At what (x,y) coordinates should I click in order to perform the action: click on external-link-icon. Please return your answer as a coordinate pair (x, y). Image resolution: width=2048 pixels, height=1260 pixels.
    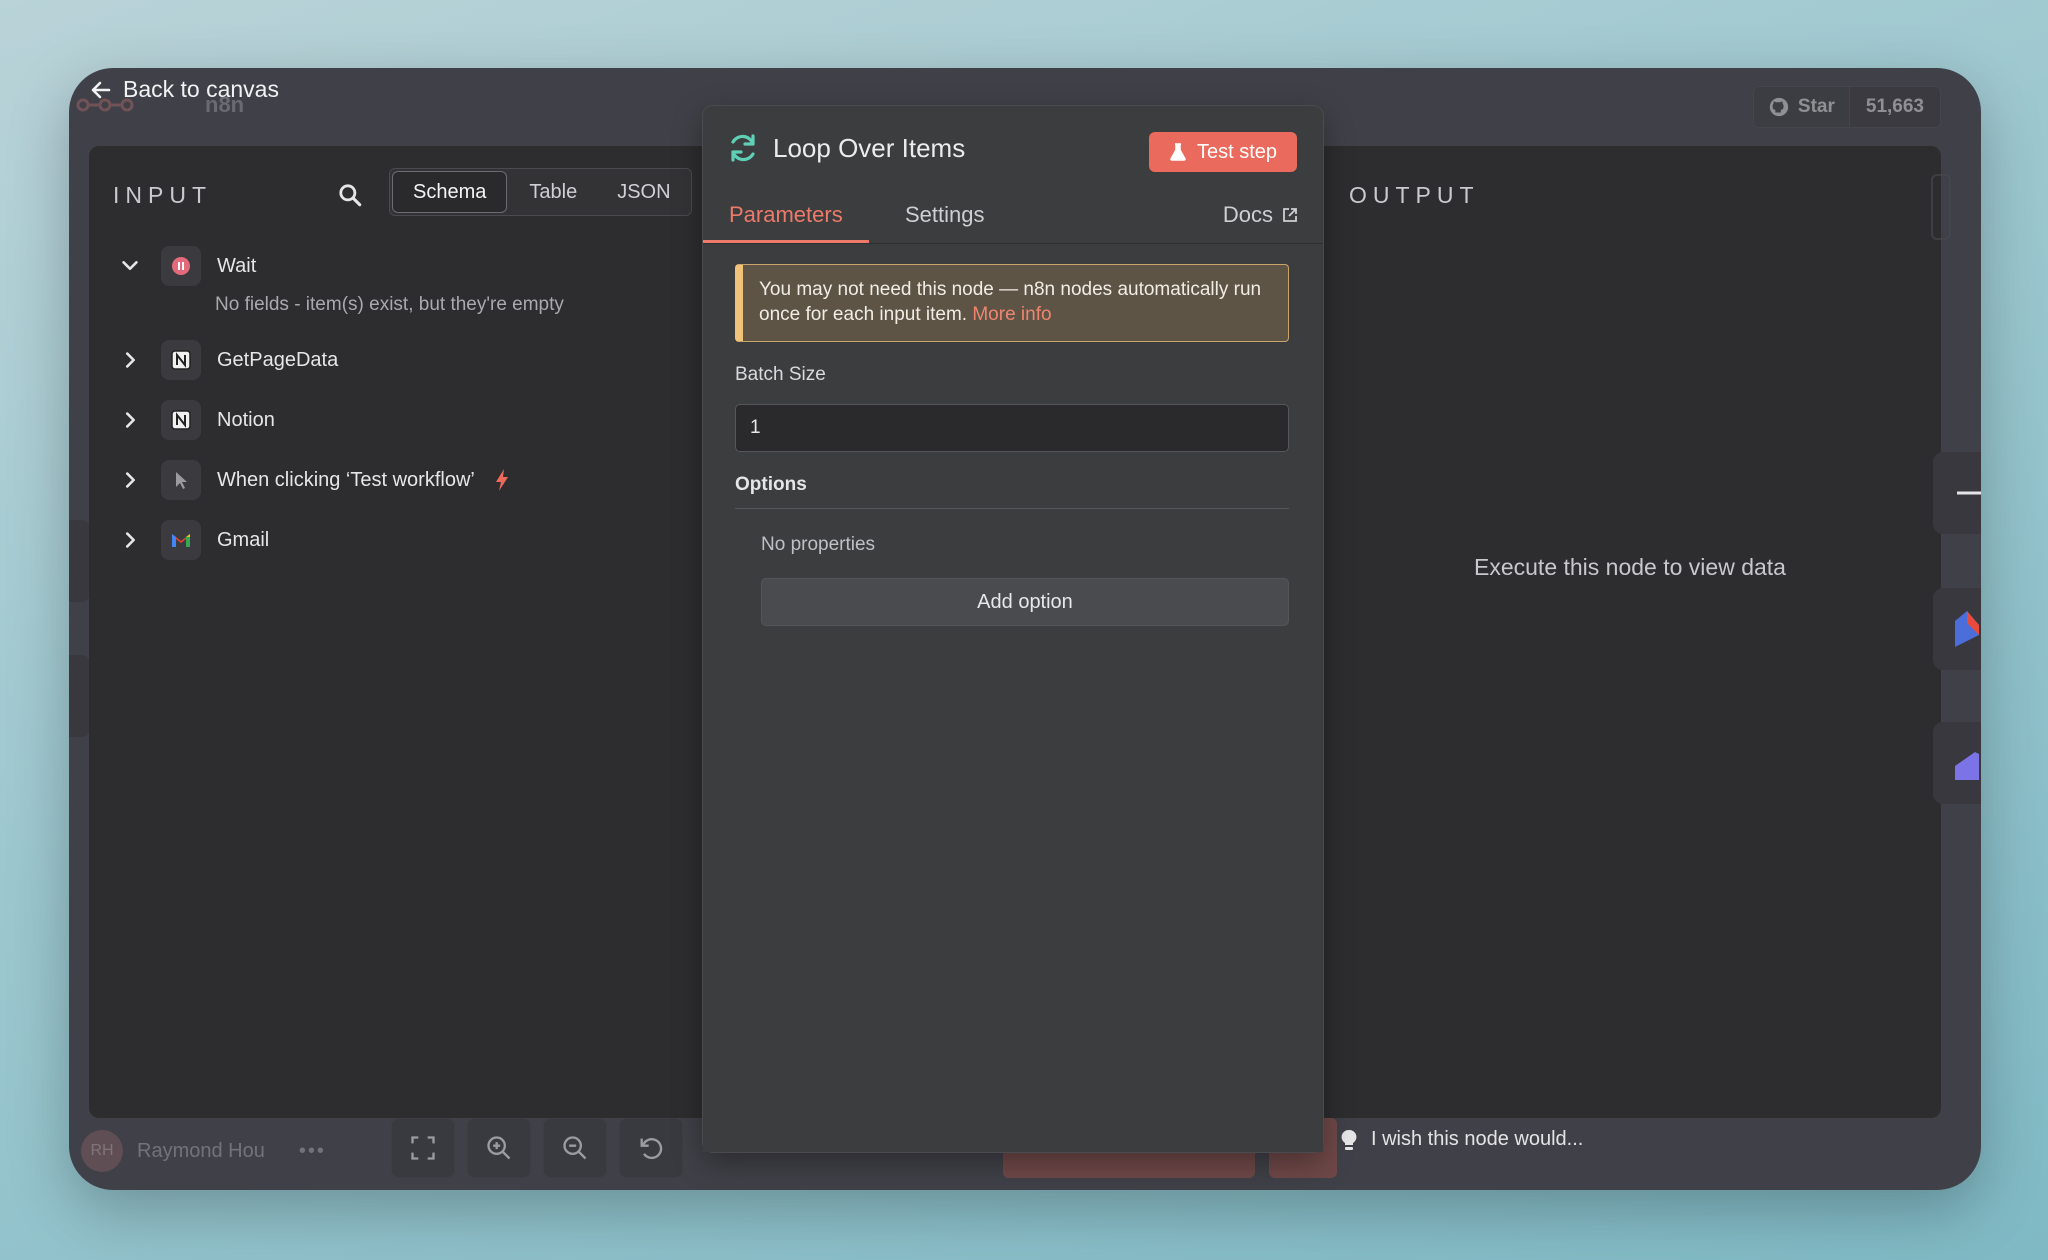
    Looking at the image, I should click on (1290, 215).